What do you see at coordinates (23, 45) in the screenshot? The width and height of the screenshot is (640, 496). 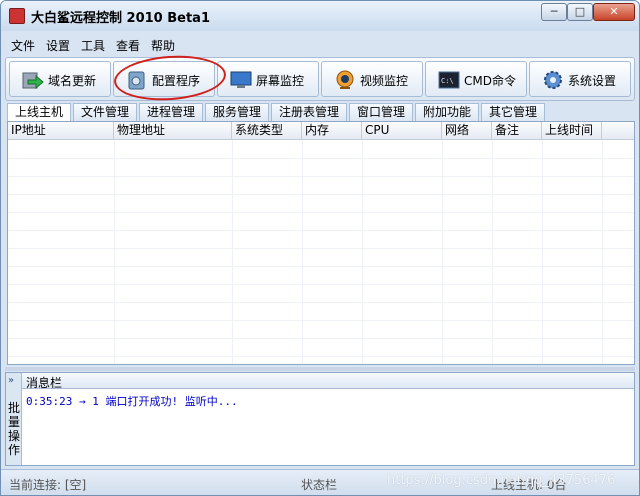 I see `menu-file: 文件` at bounding box center [23, 45].